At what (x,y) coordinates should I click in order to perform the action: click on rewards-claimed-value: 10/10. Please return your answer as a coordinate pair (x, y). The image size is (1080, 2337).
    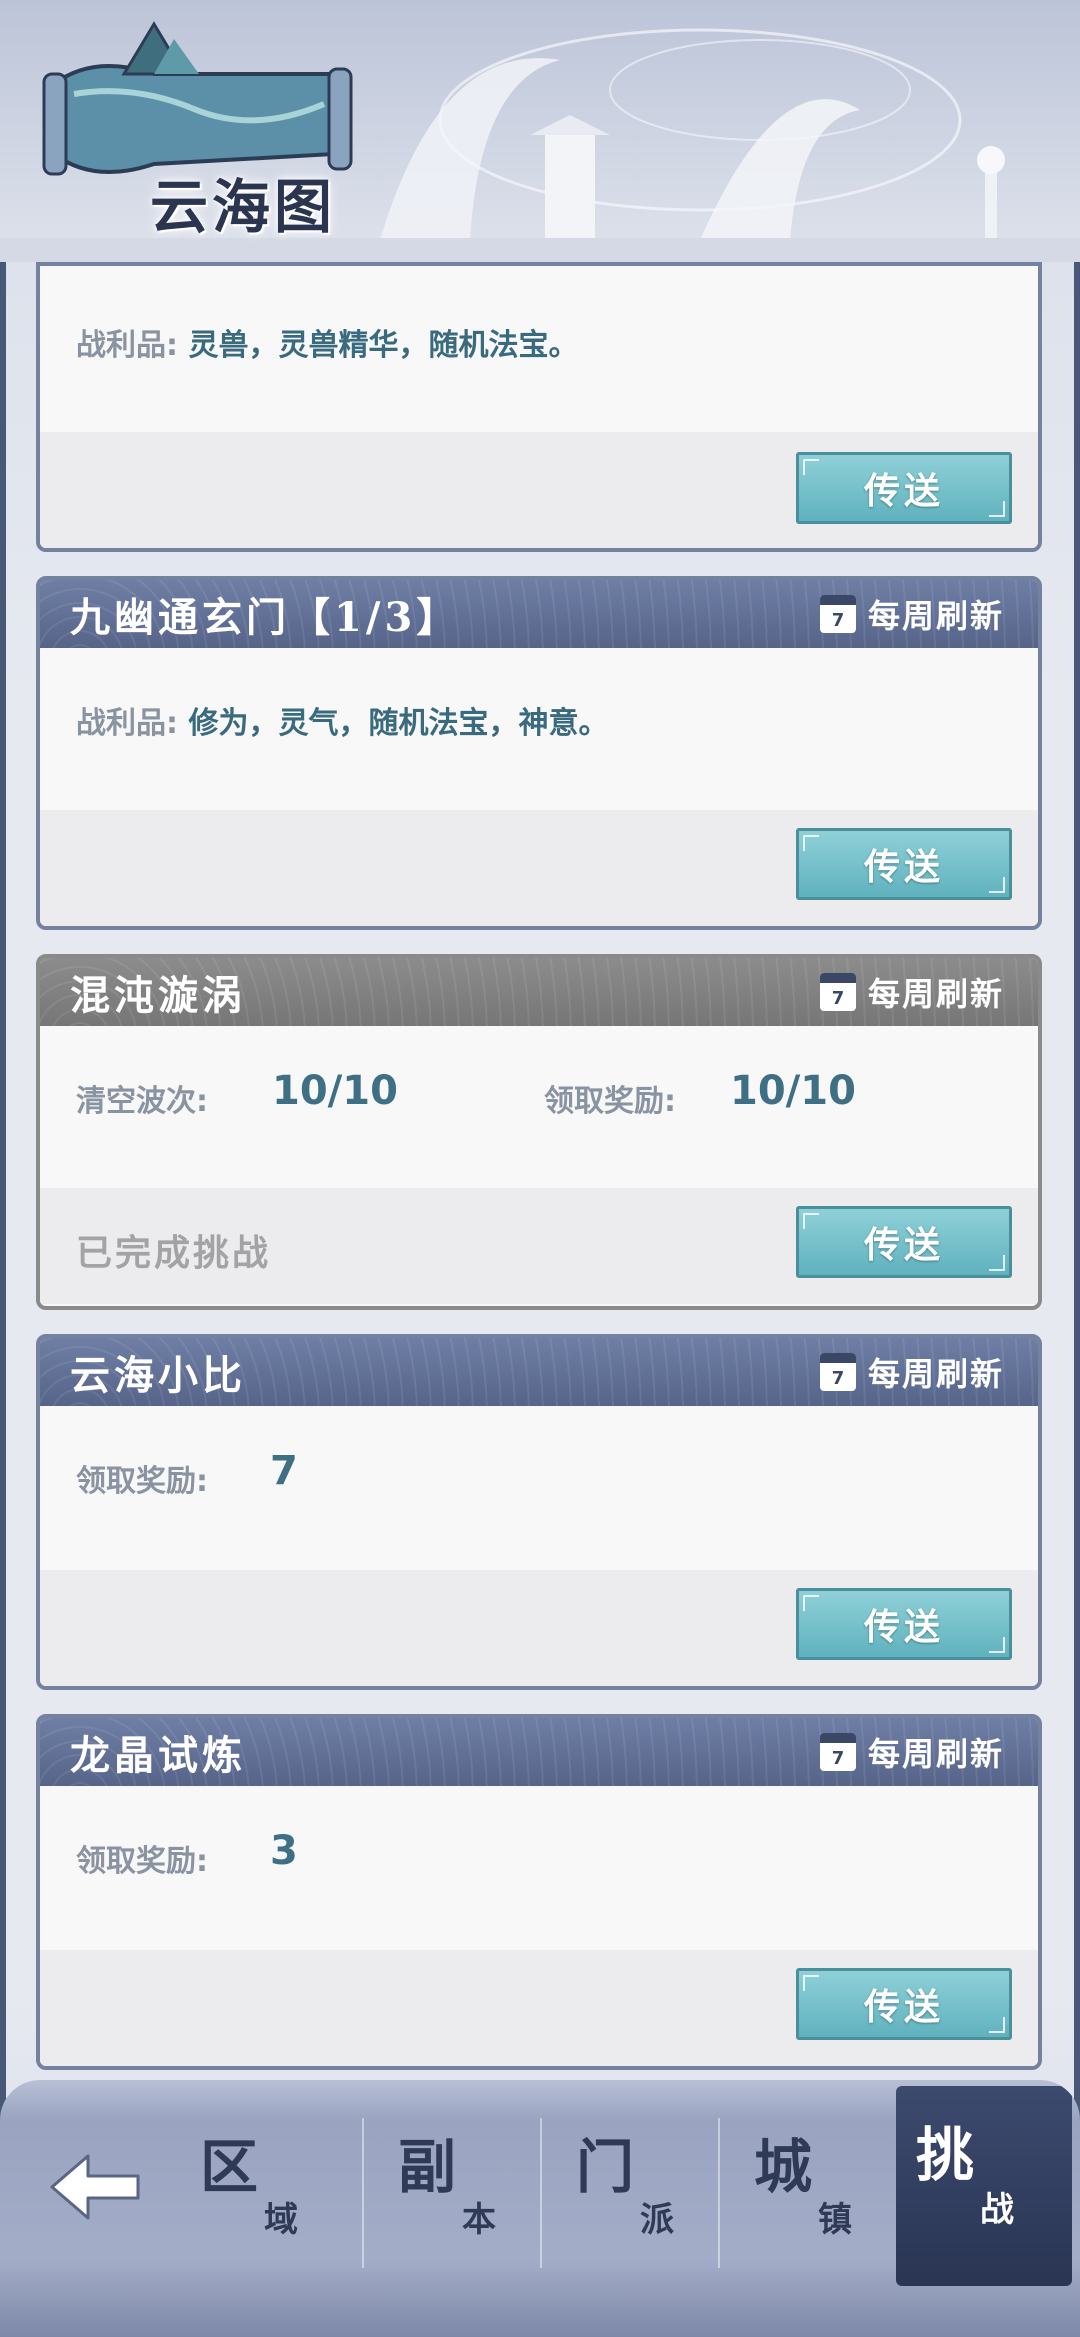
    Looking at the image, I should click on (793, 1091).